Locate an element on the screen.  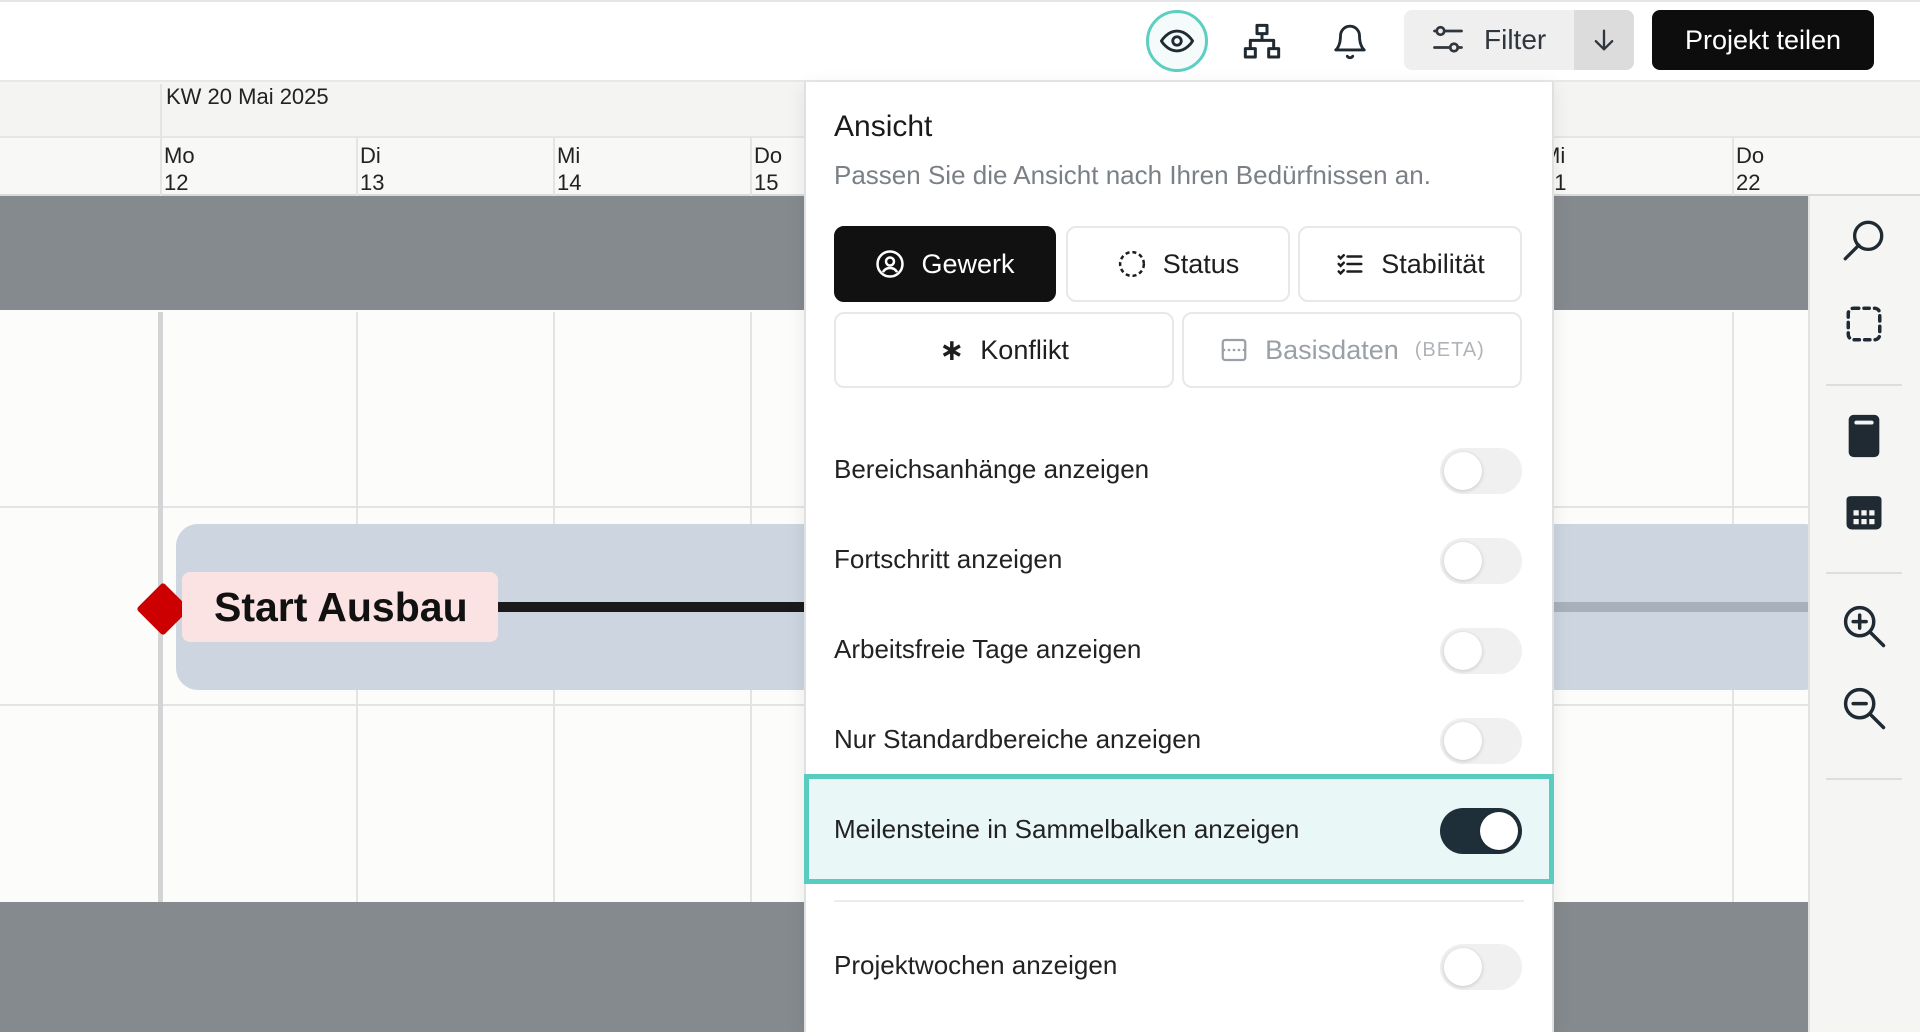
option-label: Arbeitsfreie Tage anzeigen is located at coordinates (988, 649).